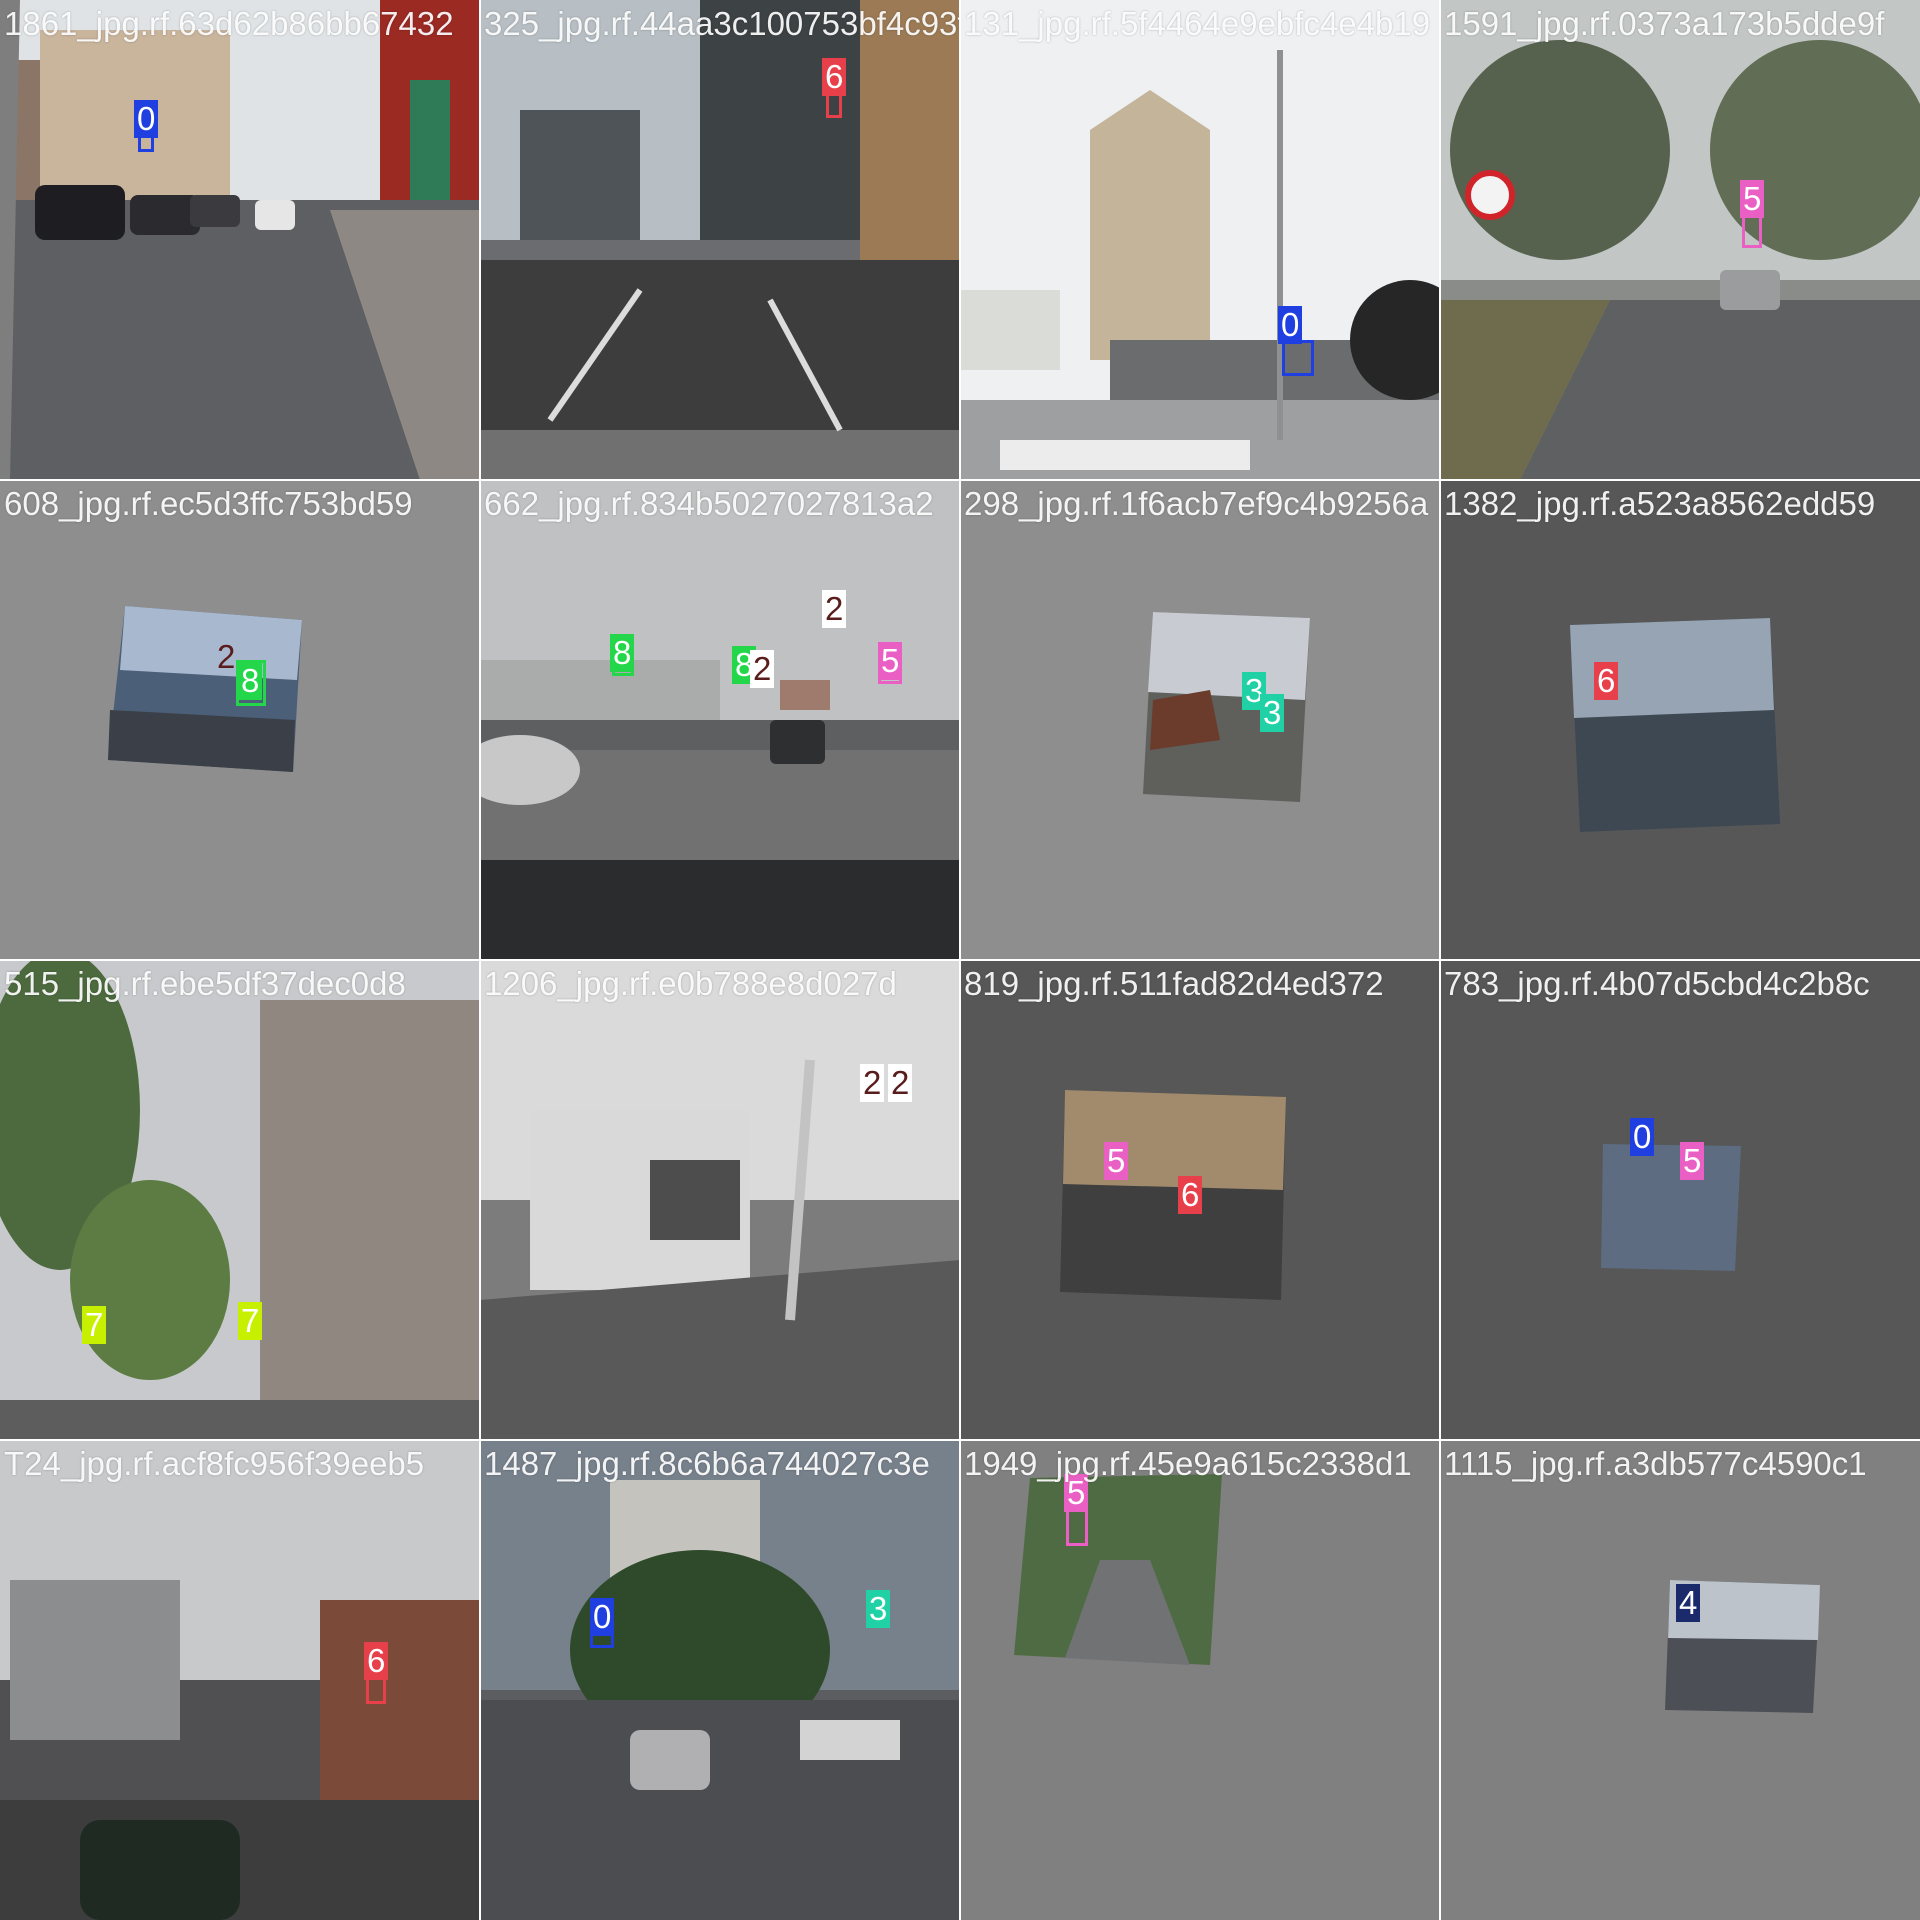 Image resolution: width=1920 pixels, height=1920 pixels. I want to click on mosaic-tile: 1861_jpg.rf.63d62b86bb67432 0, so click(240, 240).